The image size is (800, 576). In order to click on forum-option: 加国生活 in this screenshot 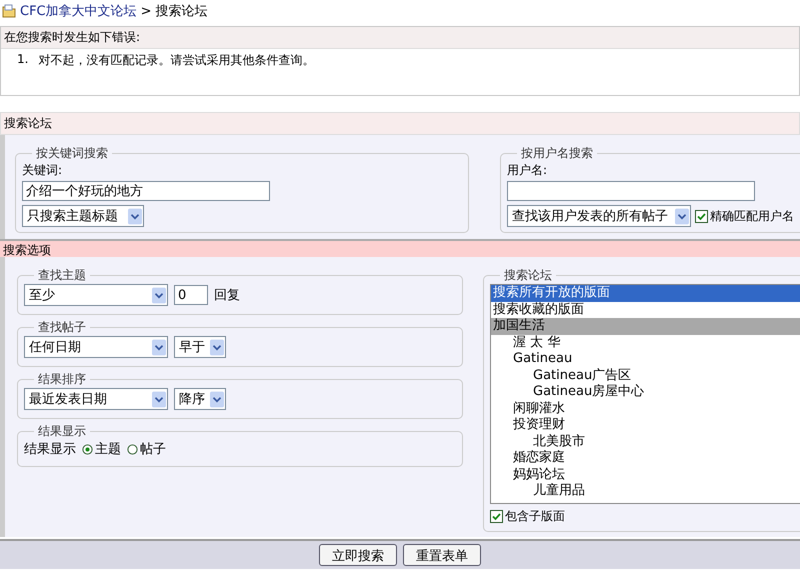, I will do `click(645, 326)`.